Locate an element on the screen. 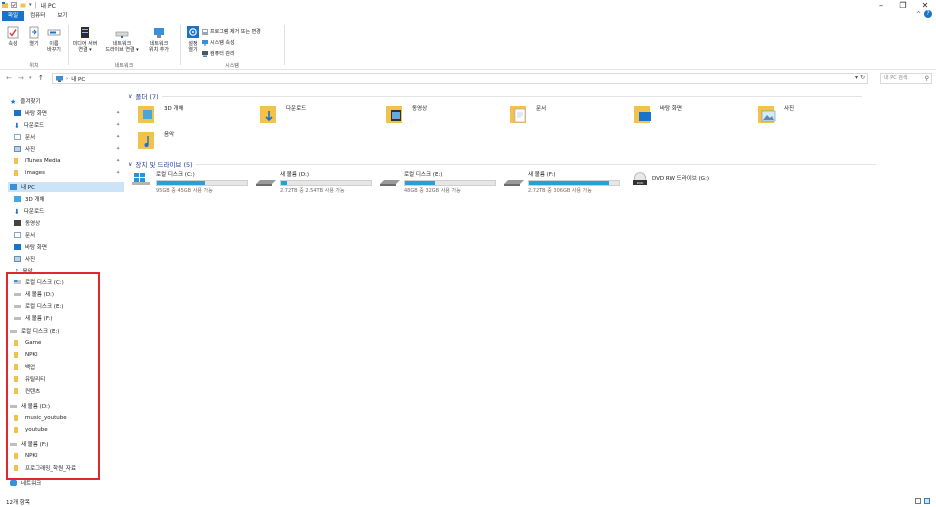 The image size is (936, 507). sidebar-item-quick-access: ★ 즐겨찾기 is located at coordinates (25, 101).